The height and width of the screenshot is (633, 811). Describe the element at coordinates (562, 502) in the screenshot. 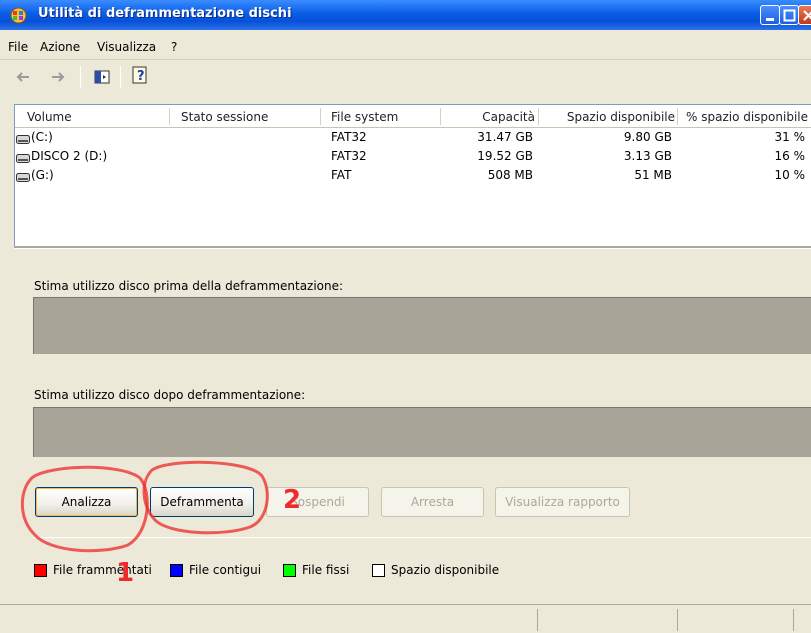

I see `view-report-button: Visualizza rapporto` at that location.